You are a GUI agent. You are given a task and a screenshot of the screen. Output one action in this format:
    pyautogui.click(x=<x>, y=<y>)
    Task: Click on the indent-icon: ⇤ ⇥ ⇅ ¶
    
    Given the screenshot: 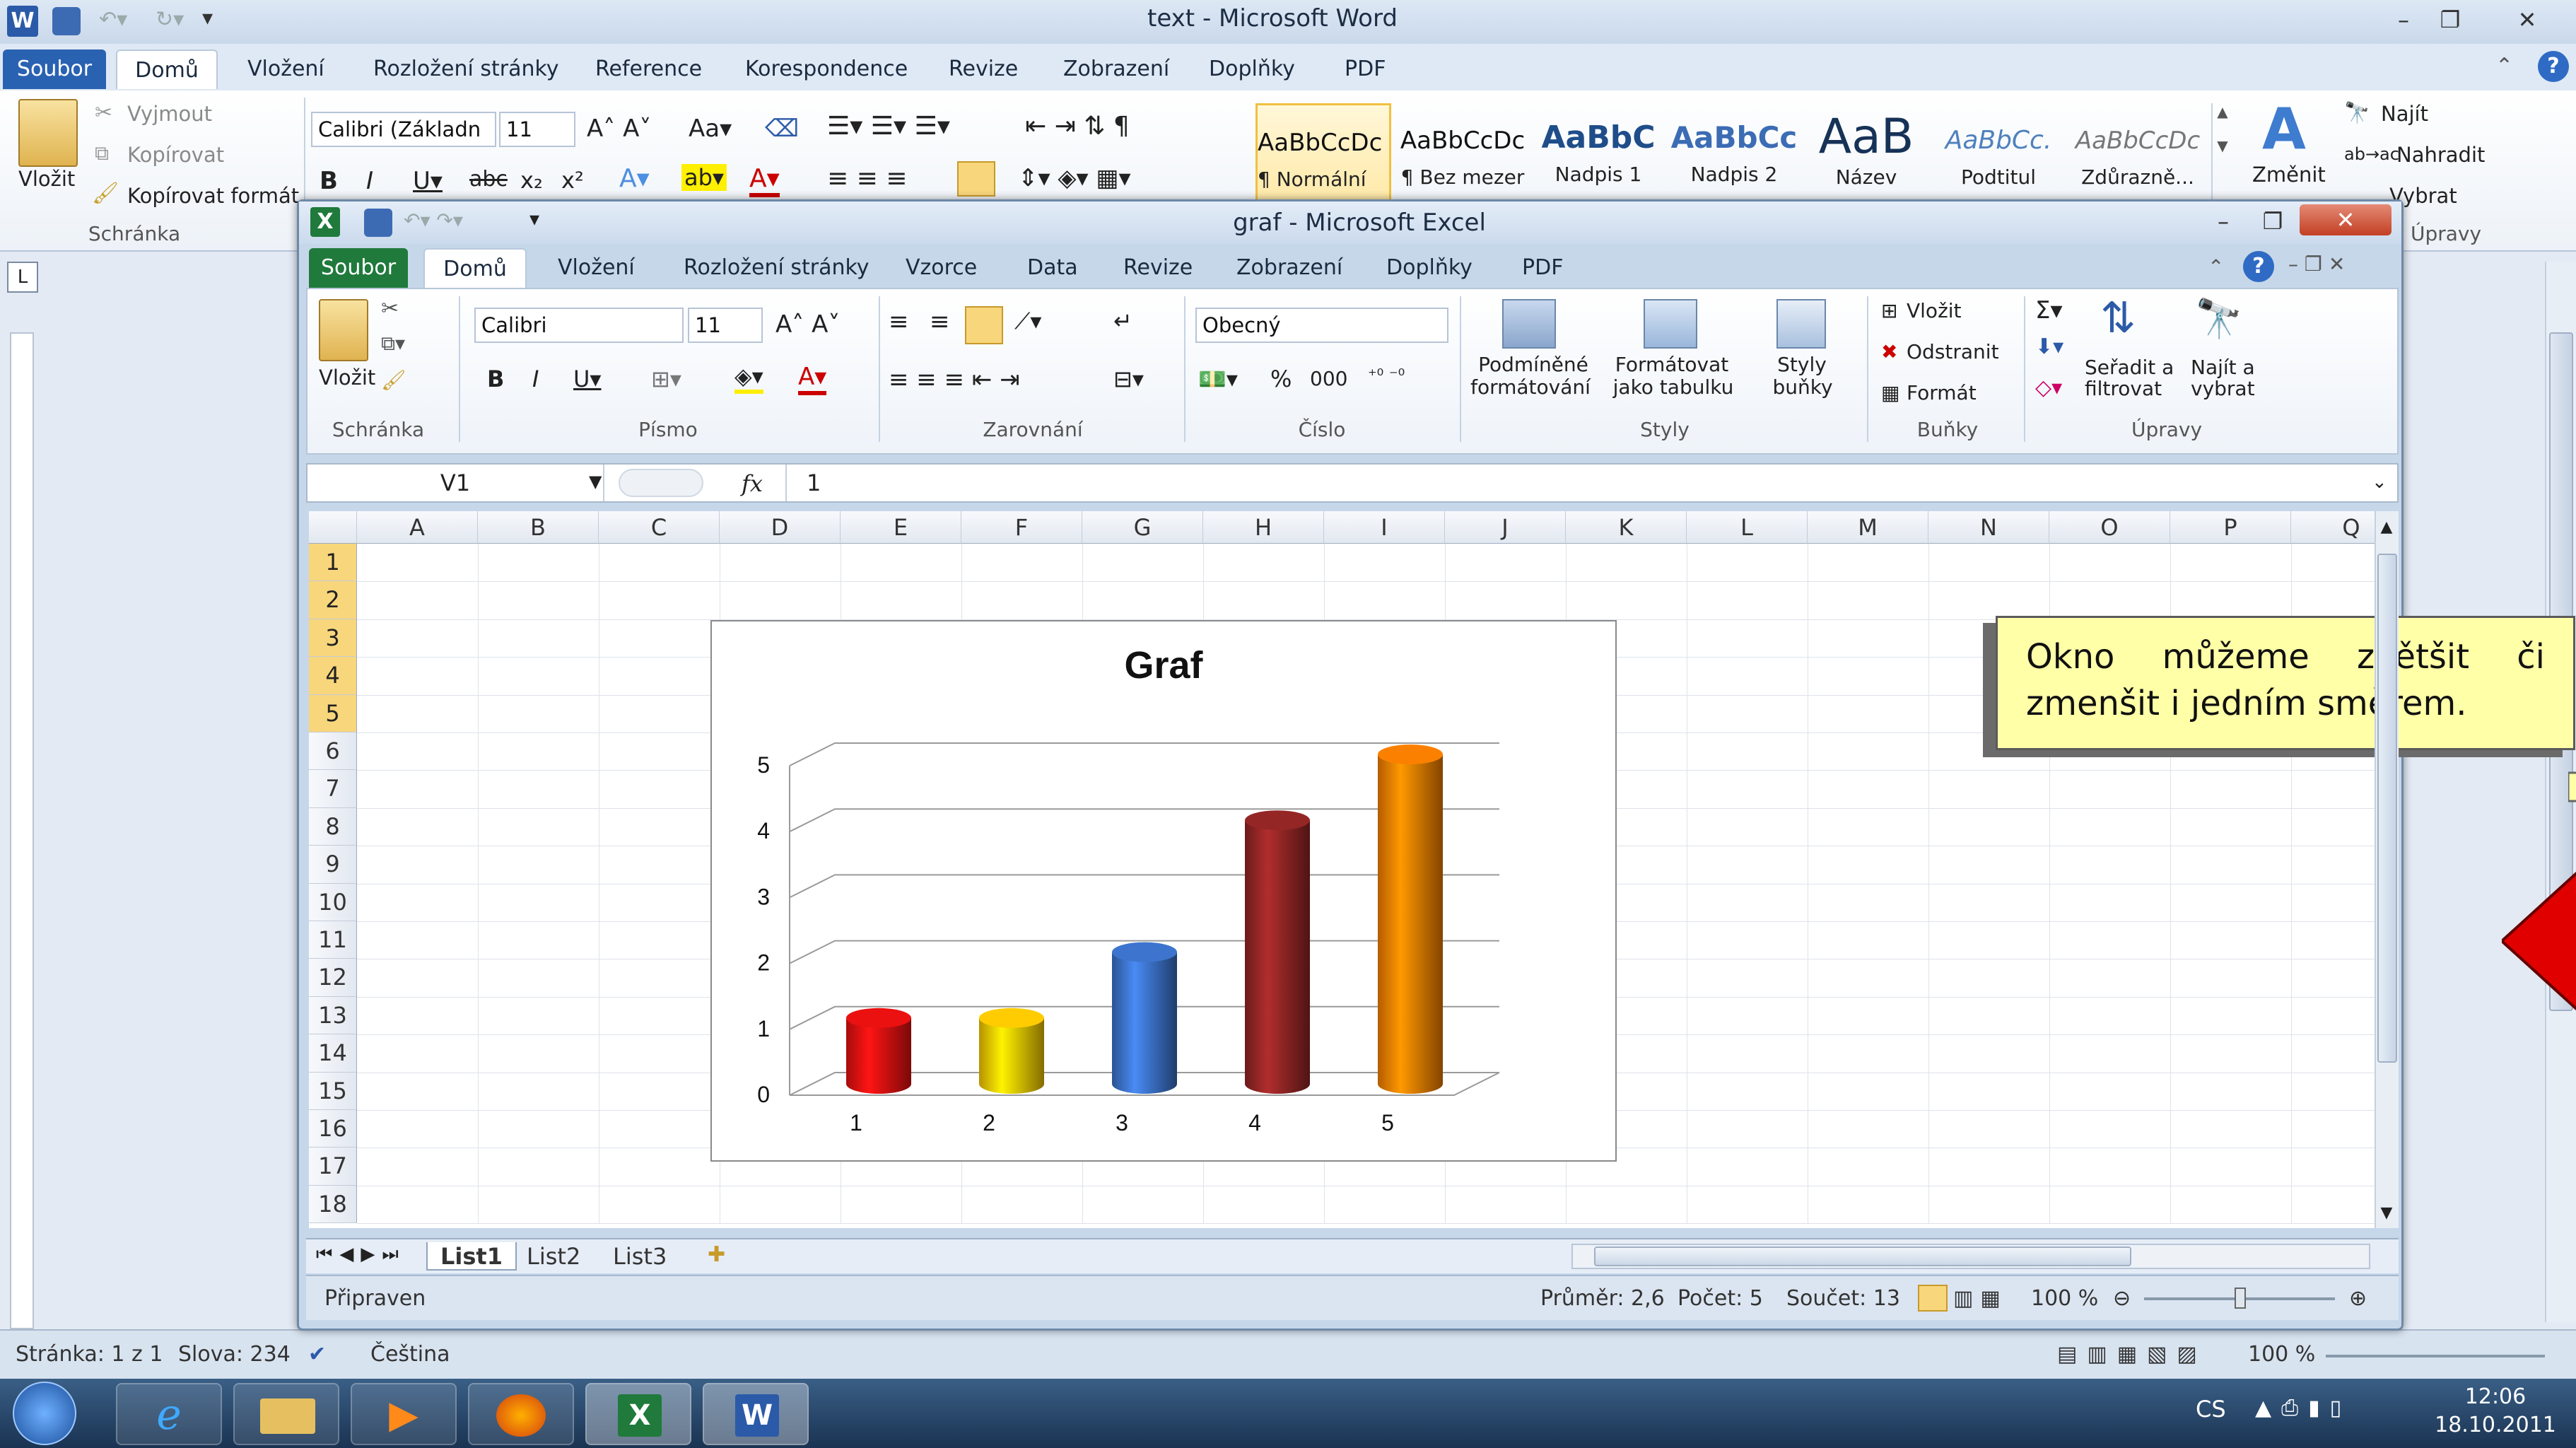 What is the action you would take?
    pyautogui.click(x=1078, y=126)
    